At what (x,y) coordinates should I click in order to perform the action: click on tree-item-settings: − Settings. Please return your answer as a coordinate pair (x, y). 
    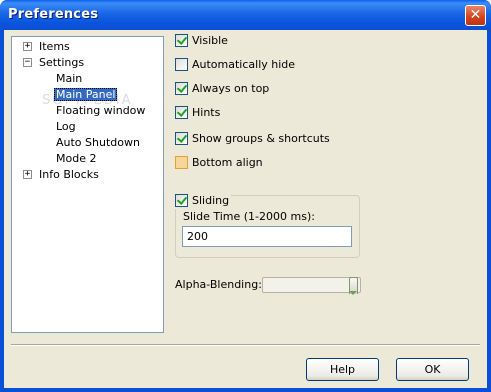
    Looking at the image, I should click on (54, 63).